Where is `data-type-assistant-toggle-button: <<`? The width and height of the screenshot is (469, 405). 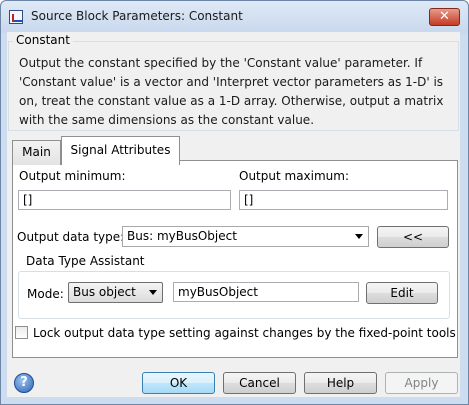 data-type-assistant-toggle-button: << is located at coordinates (413, 237).